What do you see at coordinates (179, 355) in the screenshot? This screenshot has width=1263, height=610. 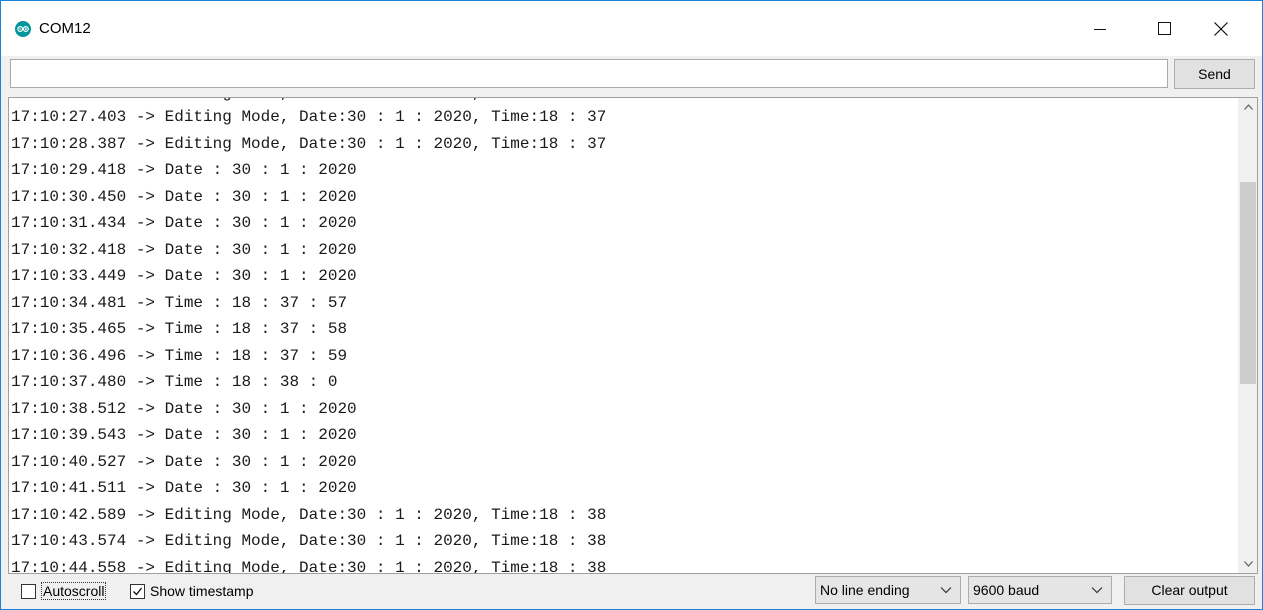 I see `output-line: 17:10:36.496 -> Time : 18 : 37 : 59` at bounding box center [179, 355].